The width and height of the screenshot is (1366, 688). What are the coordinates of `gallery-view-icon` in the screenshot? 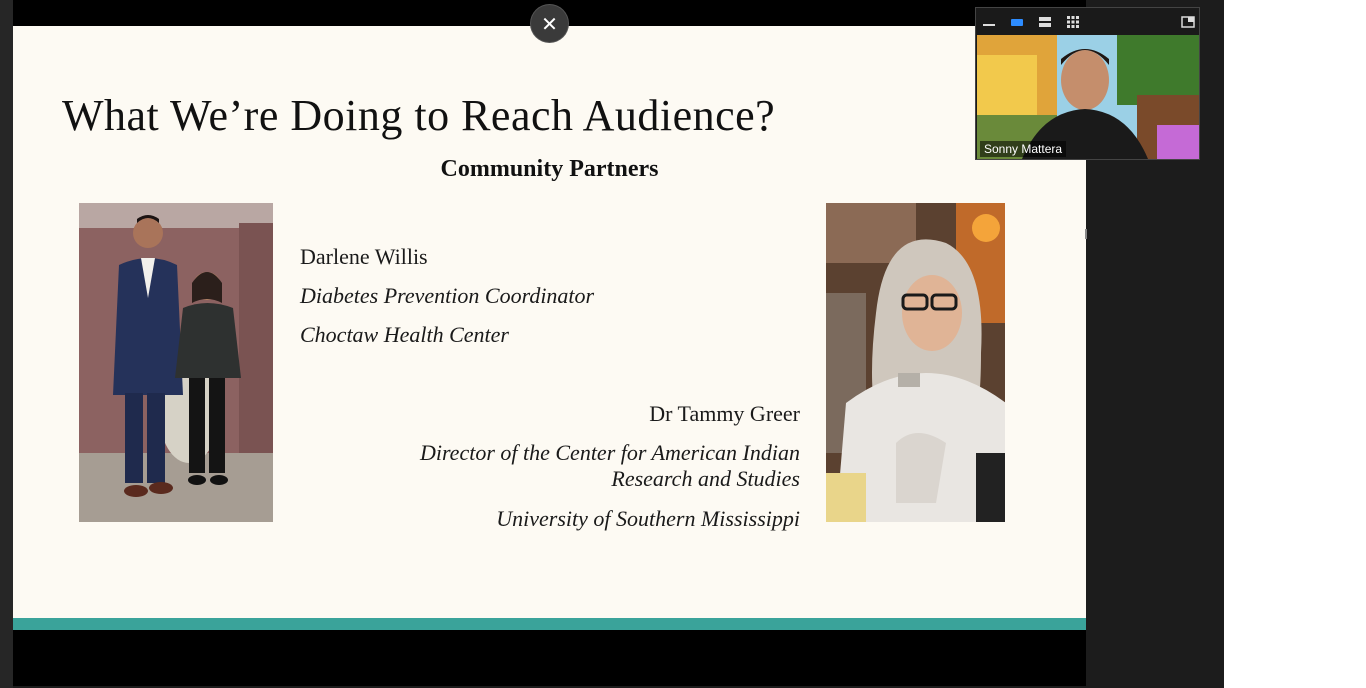 It's located at (1073, 21).